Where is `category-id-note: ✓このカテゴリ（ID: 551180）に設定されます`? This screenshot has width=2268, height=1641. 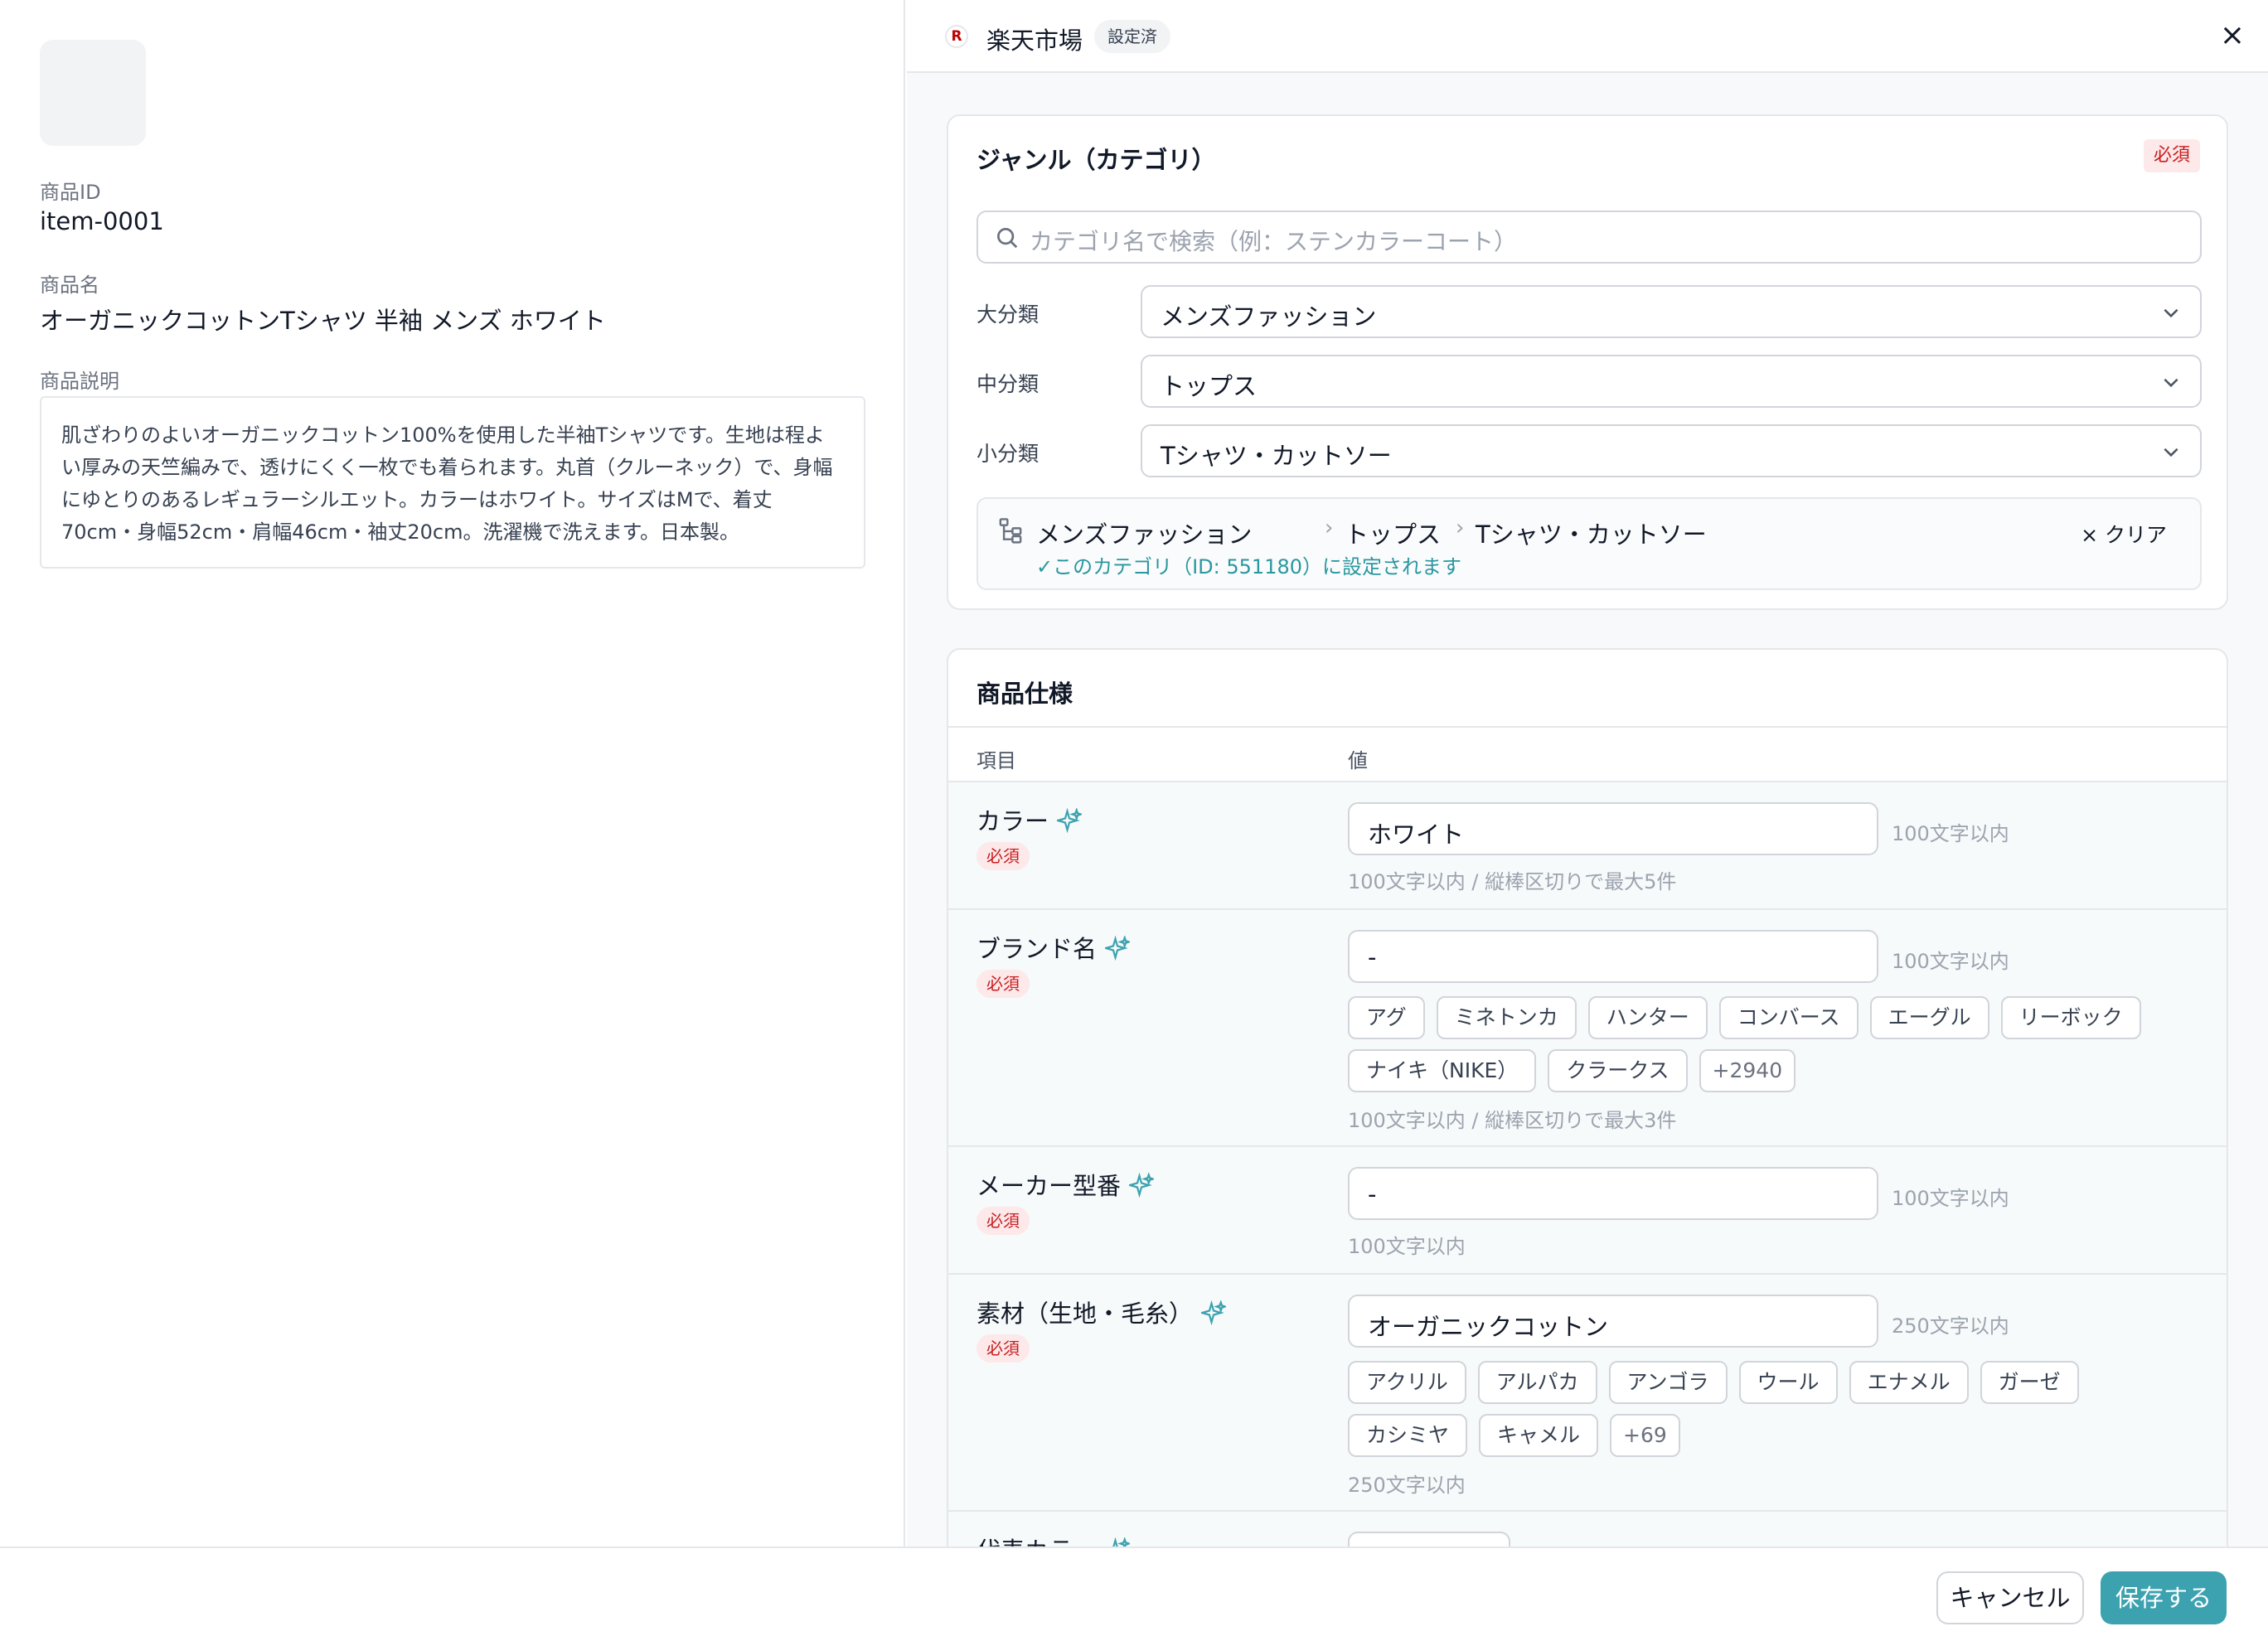
category-id-note: ✓このカテゴリ（ID: 551180）に設定されます is located at coordinates (1248, 566).